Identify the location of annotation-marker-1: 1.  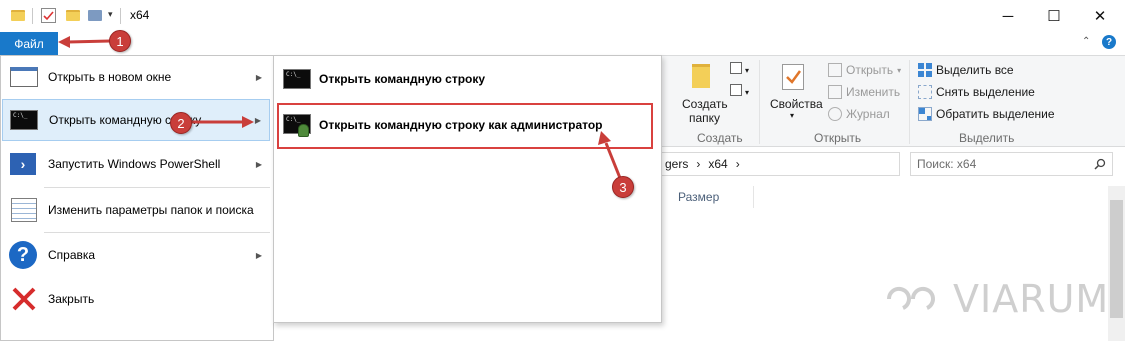
(120, 41).